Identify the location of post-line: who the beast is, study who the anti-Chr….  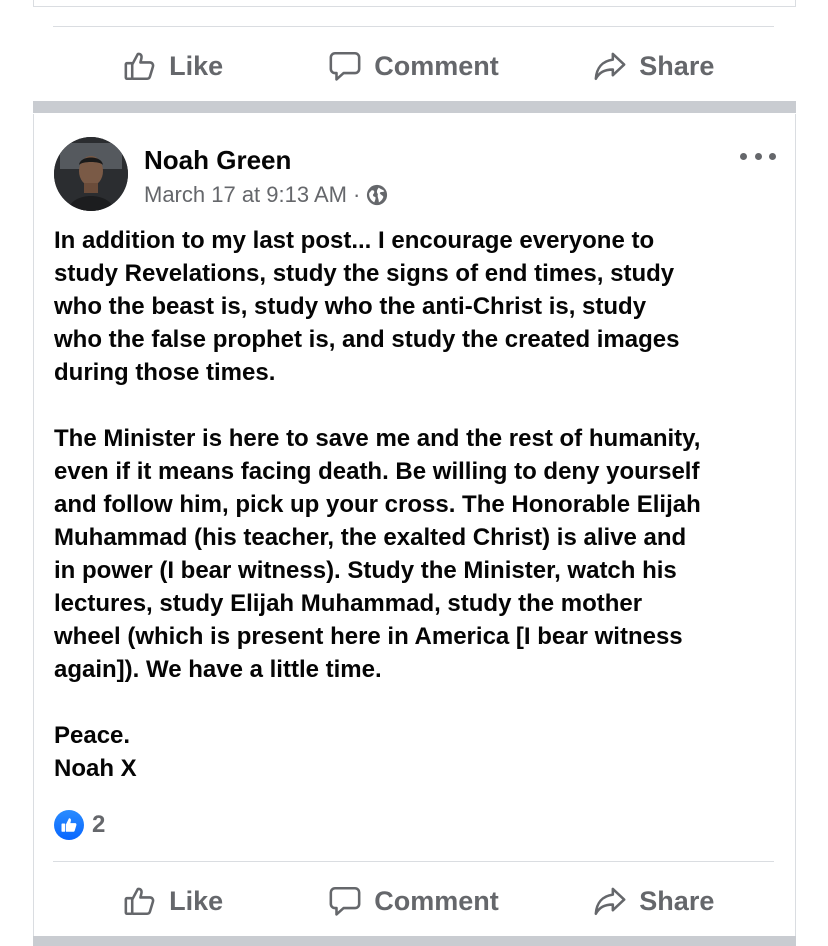
(350, 306).